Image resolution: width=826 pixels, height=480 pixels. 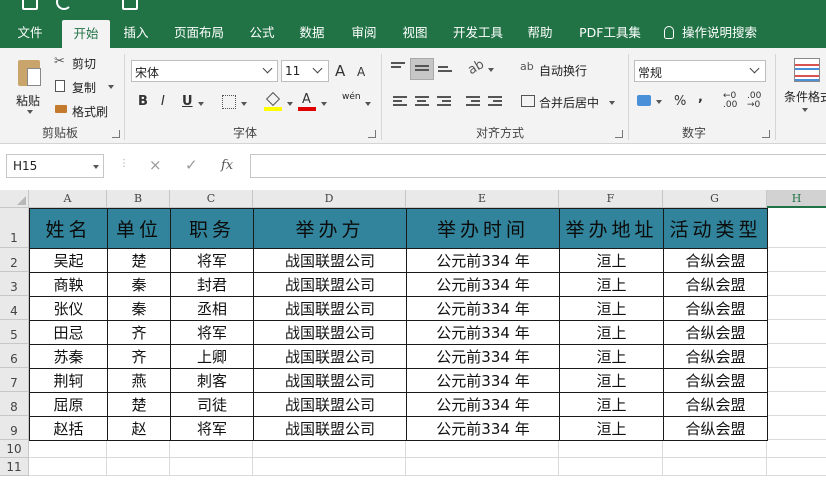 I want to click on column-header-a: A, so click(x=68, y=199).